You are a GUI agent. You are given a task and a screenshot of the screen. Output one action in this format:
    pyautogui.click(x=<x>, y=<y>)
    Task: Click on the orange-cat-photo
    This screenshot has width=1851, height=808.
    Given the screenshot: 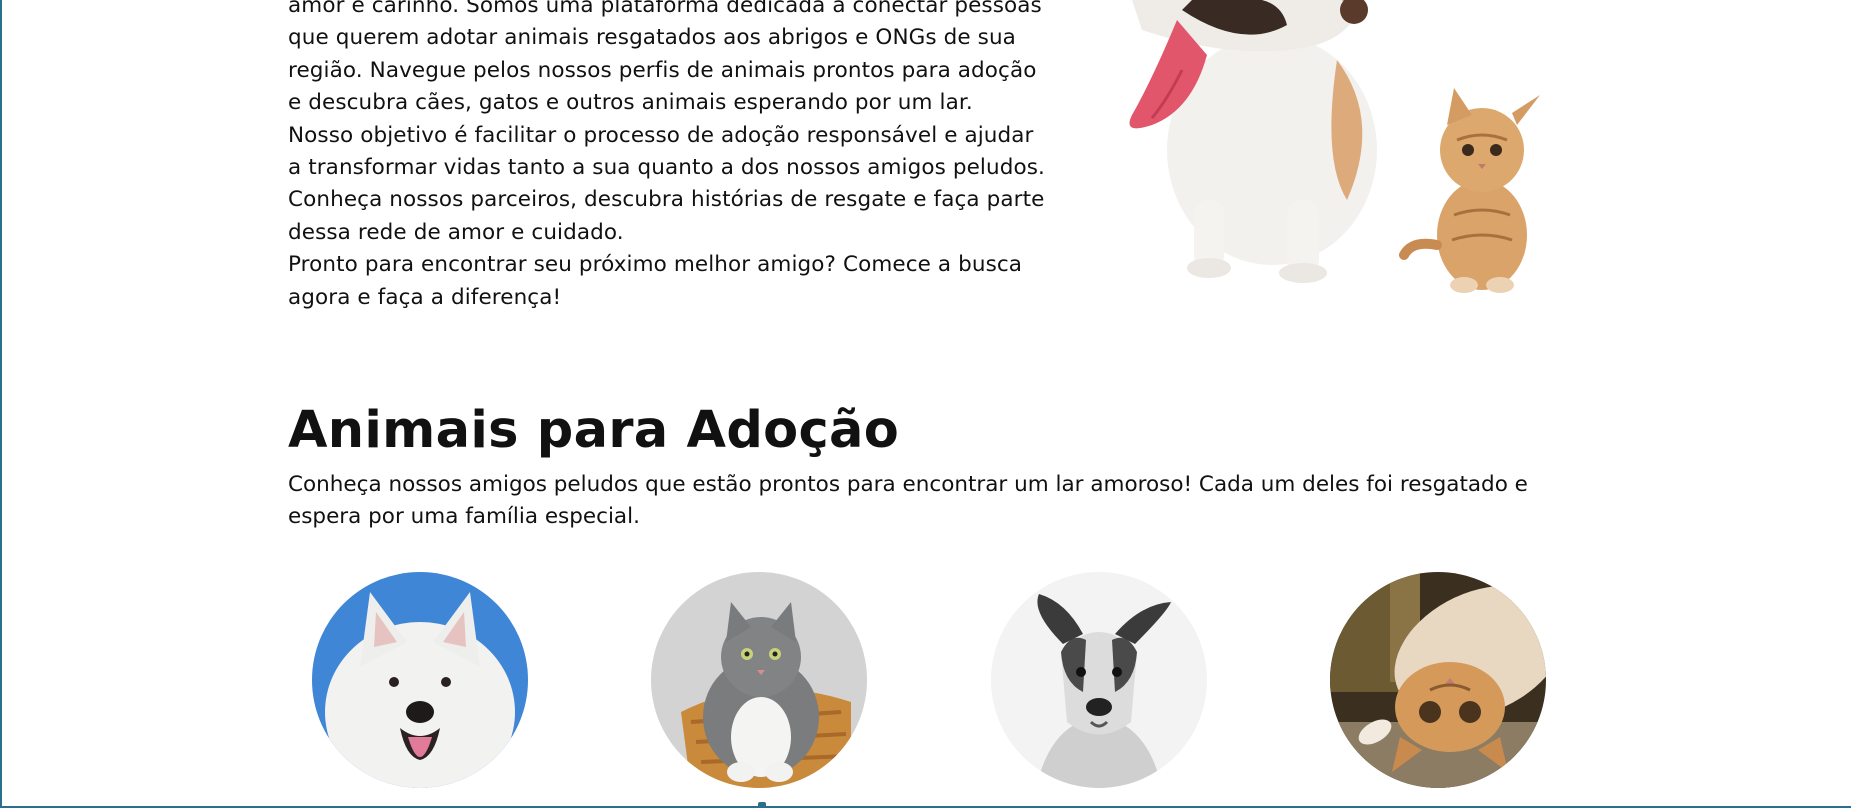 What is the action you would take?
    pyautogui.click(x=1438, y=680)
    